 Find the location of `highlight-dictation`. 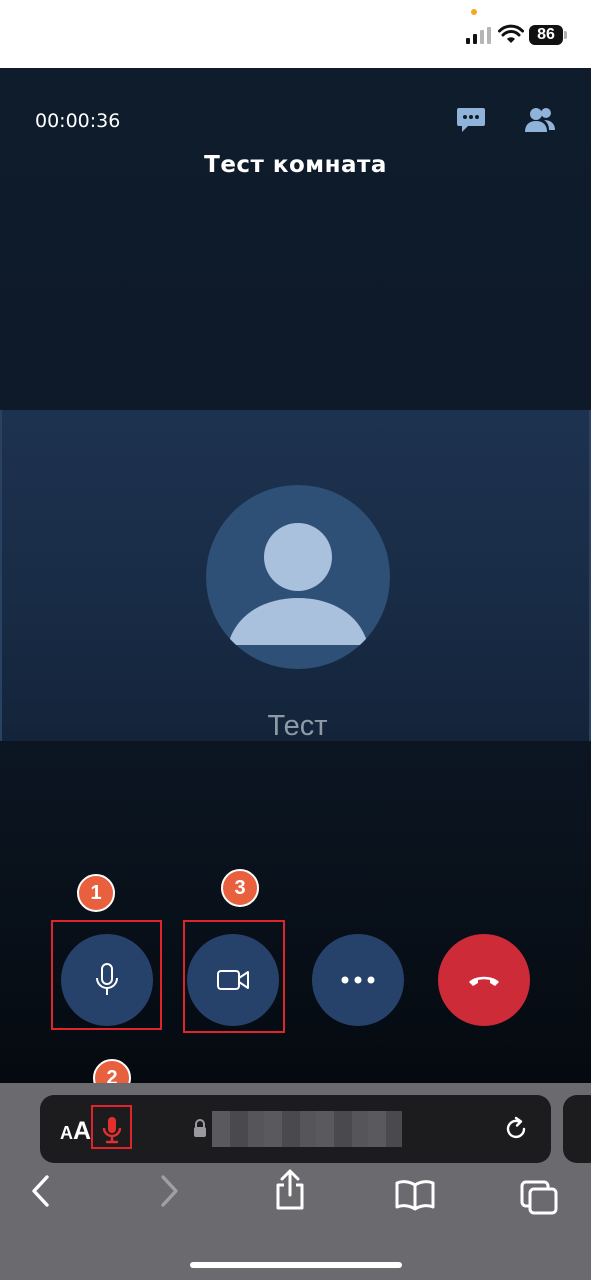

highlight-dictation is located at coordinates (111, 1127).